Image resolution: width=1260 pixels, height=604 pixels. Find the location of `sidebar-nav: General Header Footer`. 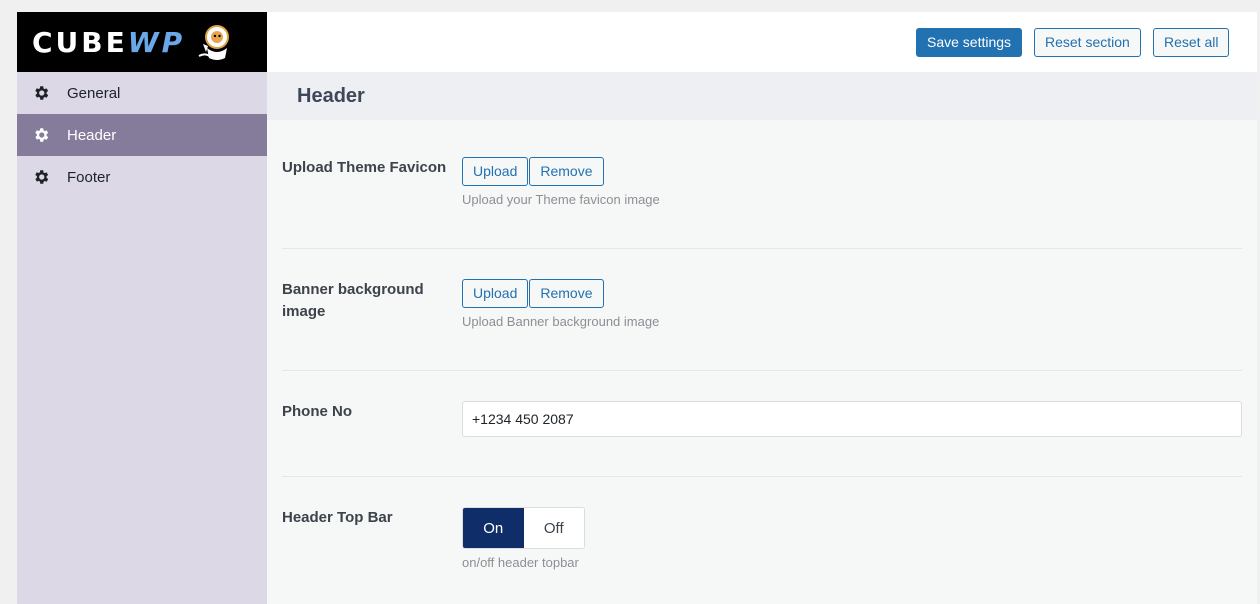

sidebar-nav: General Header Footer is located at coordinates (142, 135).